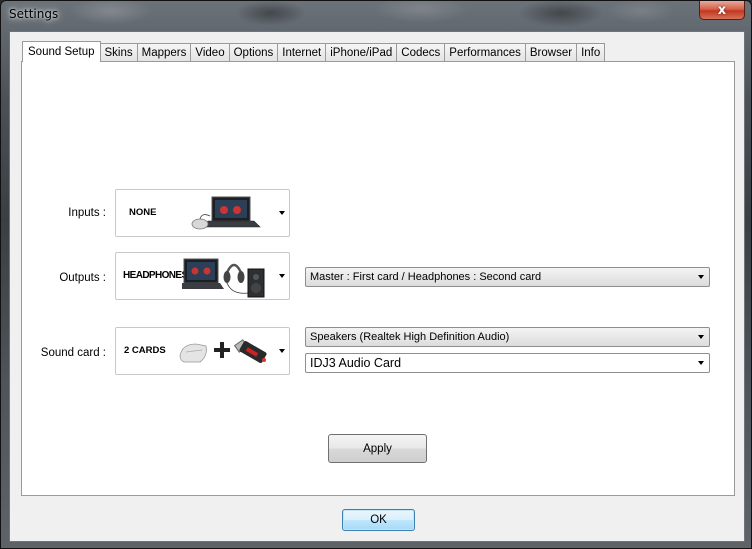  Describe the element at coordinates (551, 52) in the screenshot. I see `tab-browser: Browser` at that location.